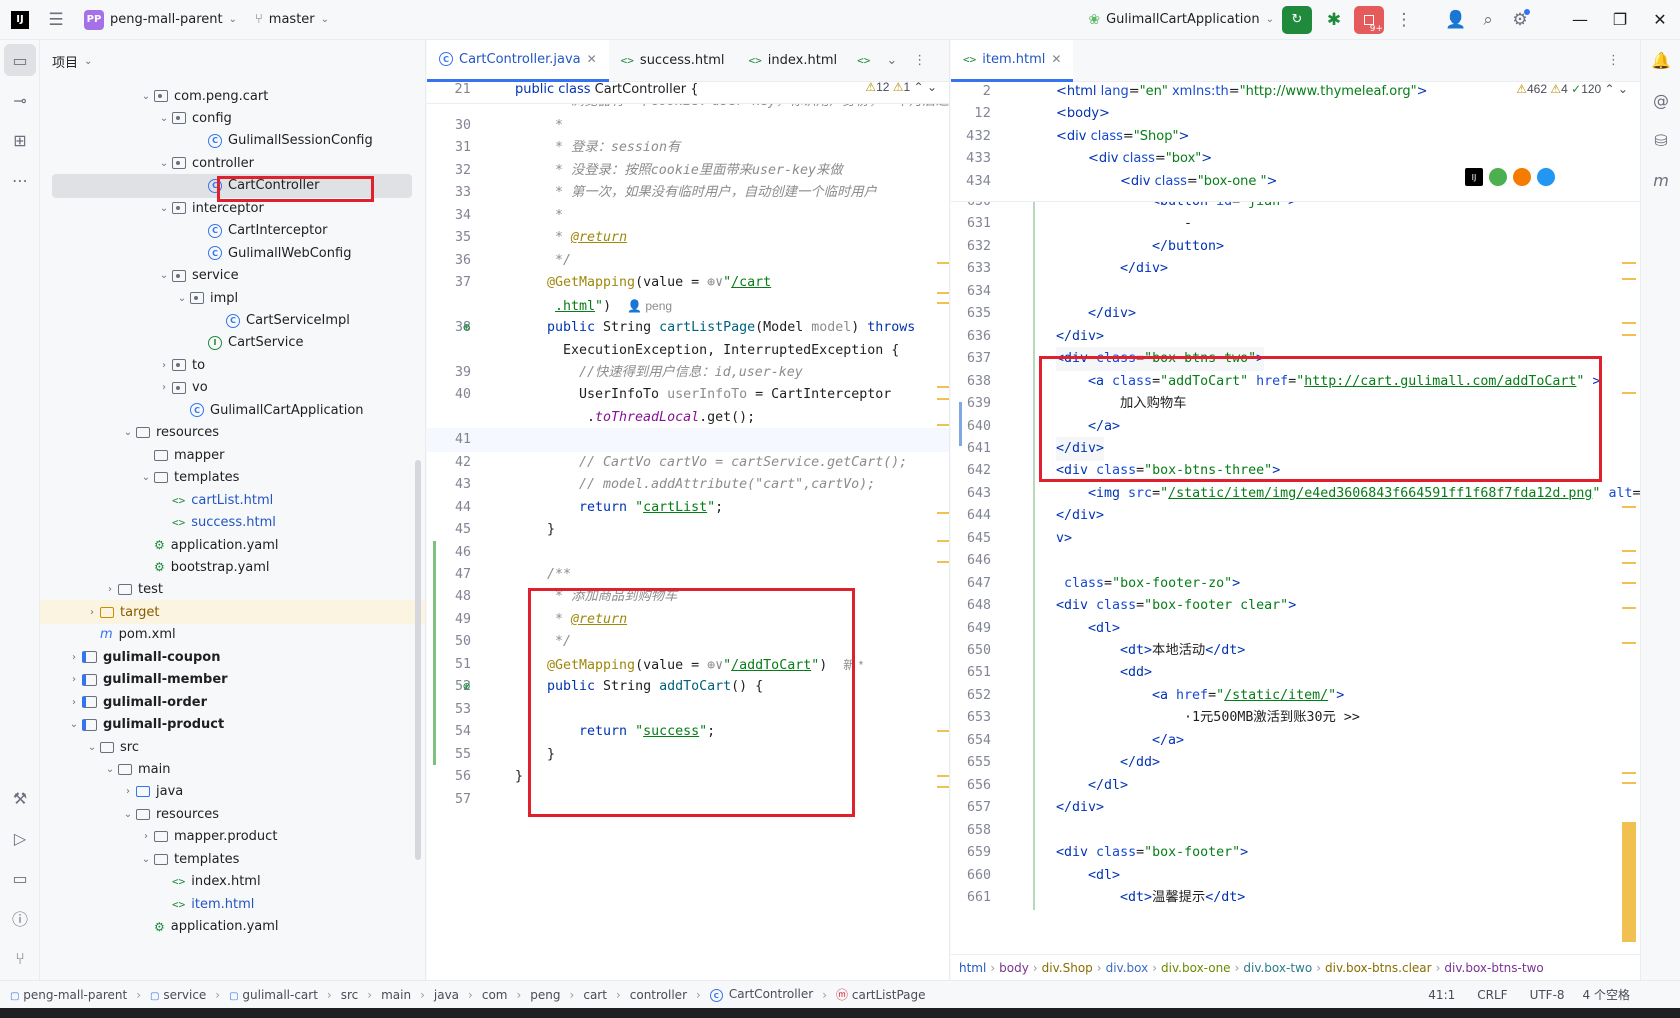  I want to click on tree-item: ⌄ interceptor, so click(232, 208).